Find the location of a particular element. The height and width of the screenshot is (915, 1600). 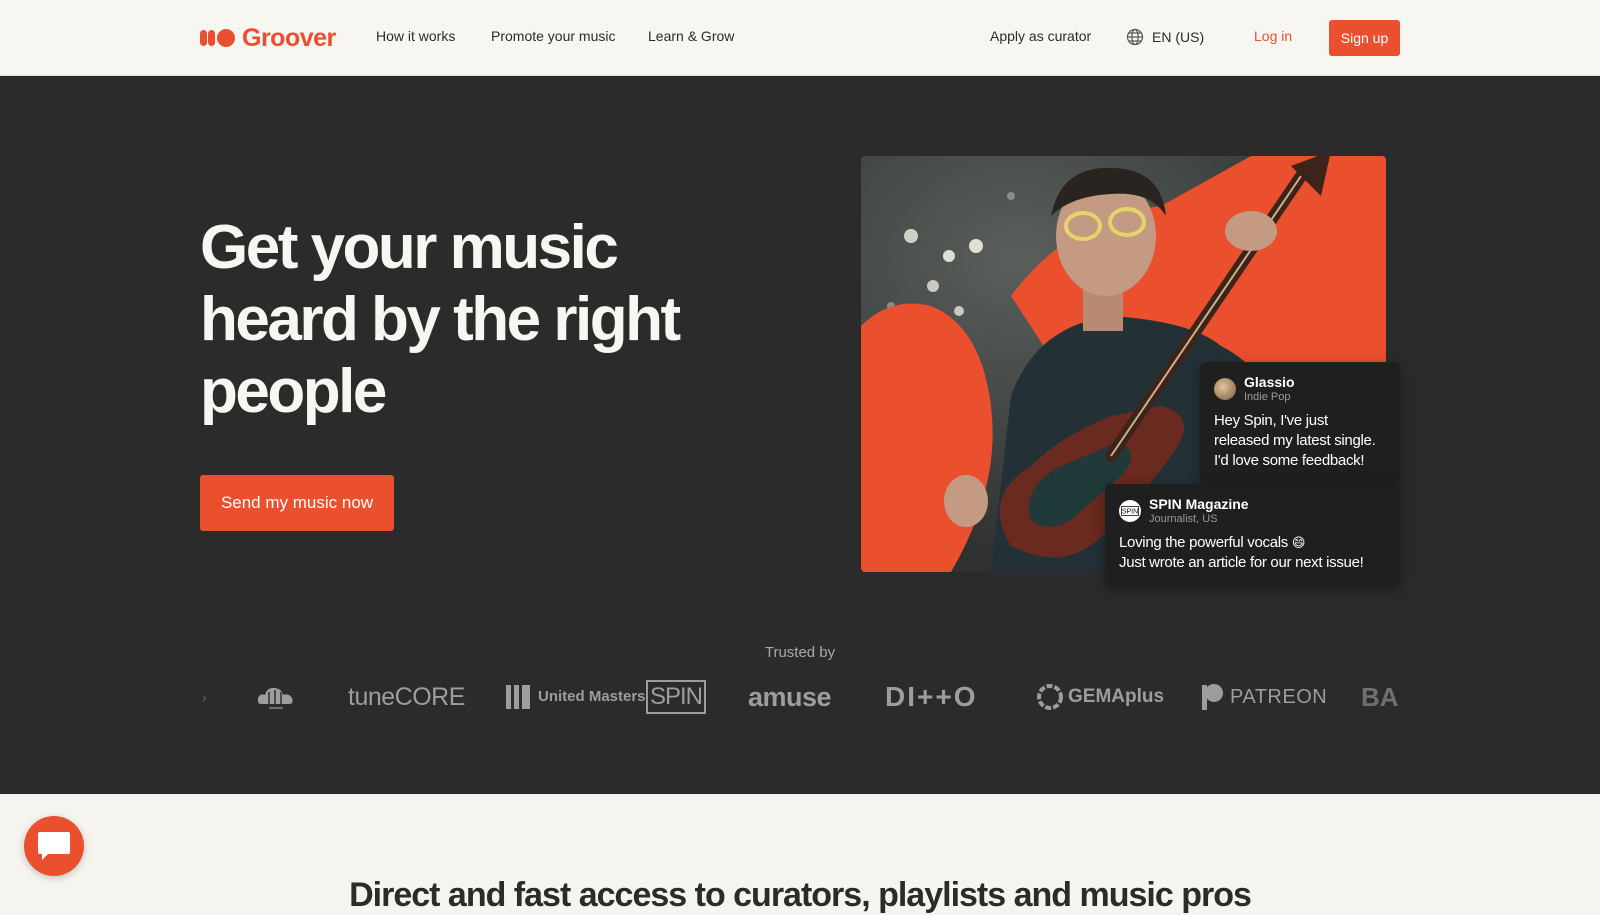

nav-learn-and-grow: Learn & Grow is located at coordinates (691, 36).